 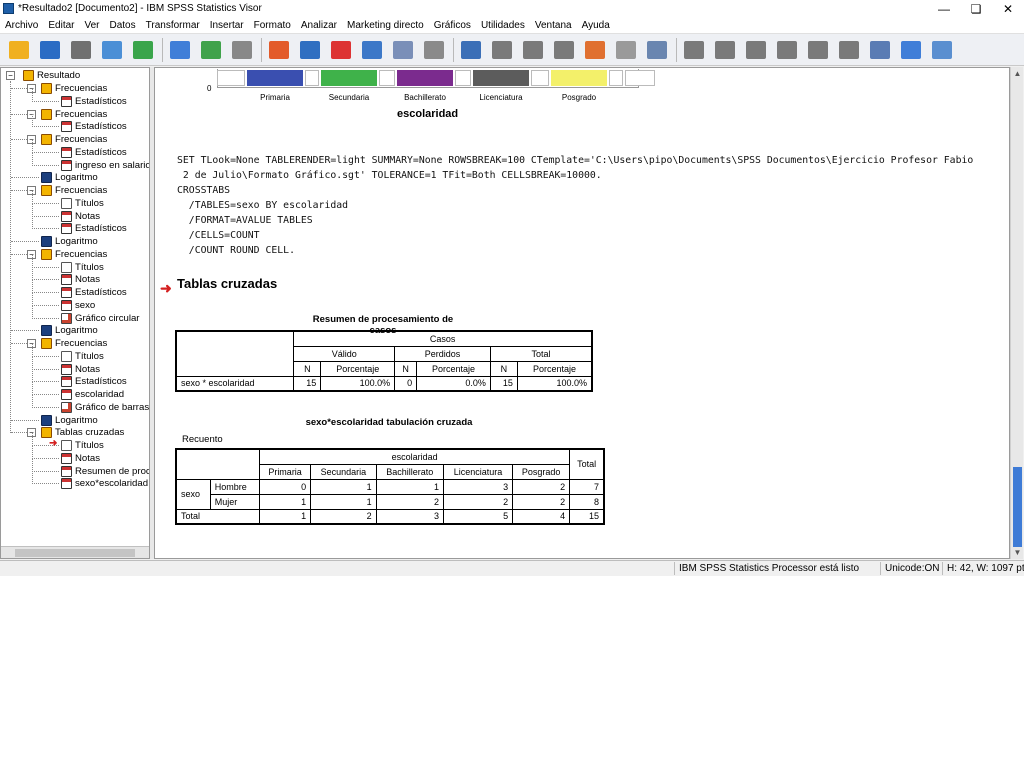 I want to click on promote-button, so click(x=502, y=50).